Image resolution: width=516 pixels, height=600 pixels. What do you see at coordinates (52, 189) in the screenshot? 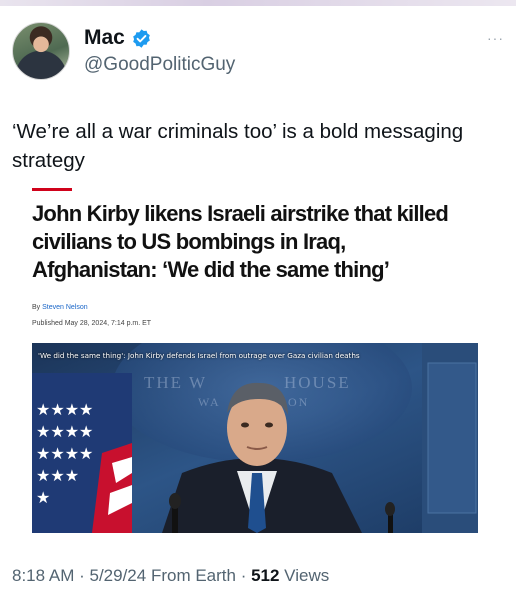
I see `article-accent-rule` at bounding box center [52, 189].